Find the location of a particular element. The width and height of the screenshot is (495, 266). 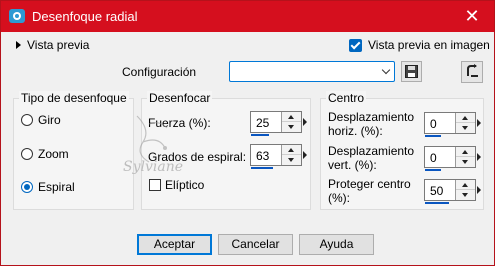

voff-label-line2: vert. (%): is located at coordinates (352, 165).